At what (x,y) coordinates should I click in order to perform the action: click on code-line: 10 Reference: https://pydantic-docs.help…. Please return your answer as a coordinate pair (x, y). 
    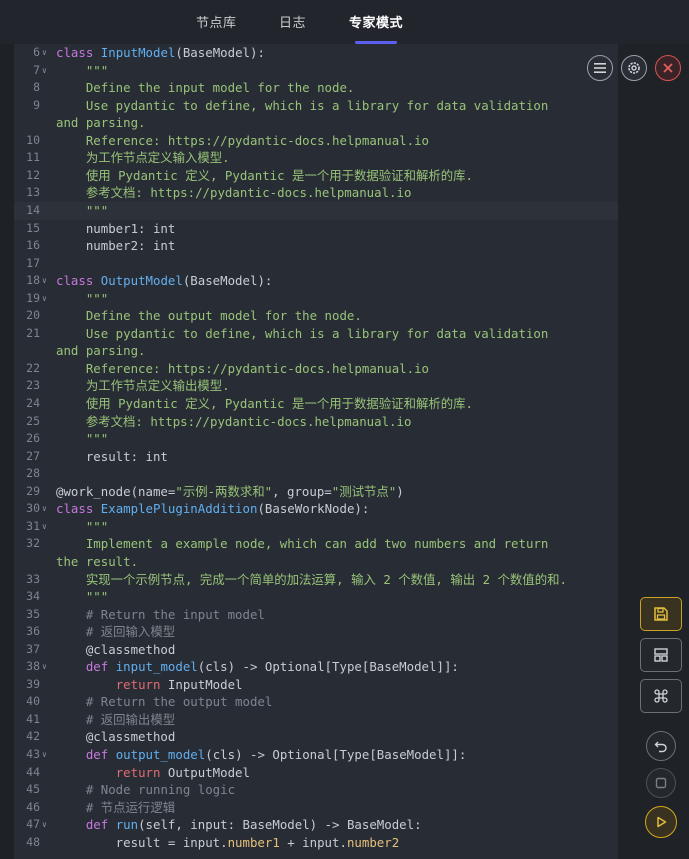
    Looking at the image, I should click on (316, 141).